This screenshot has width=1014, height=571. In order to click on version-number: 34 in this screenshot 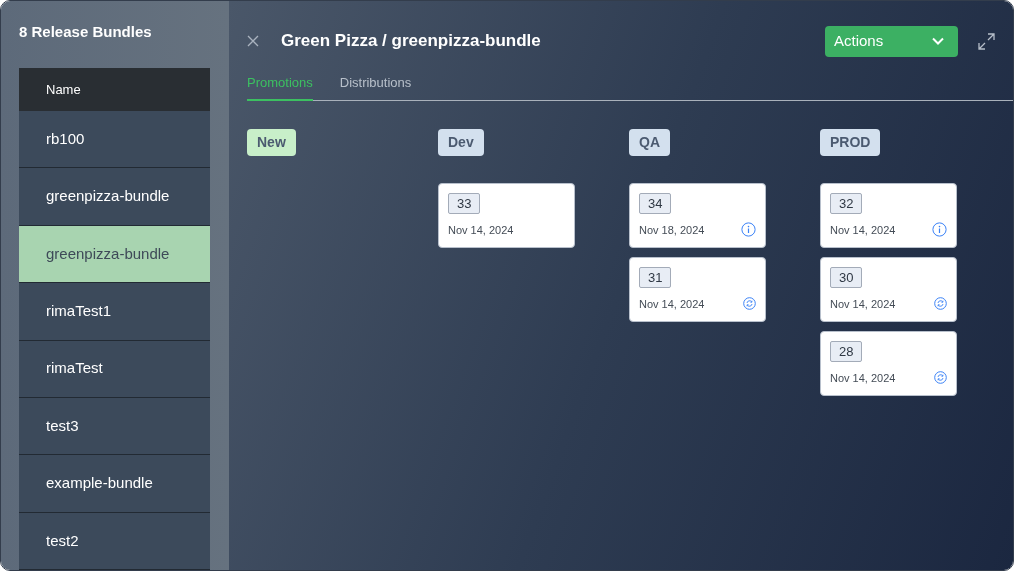, I will do `click(655, 203)`.